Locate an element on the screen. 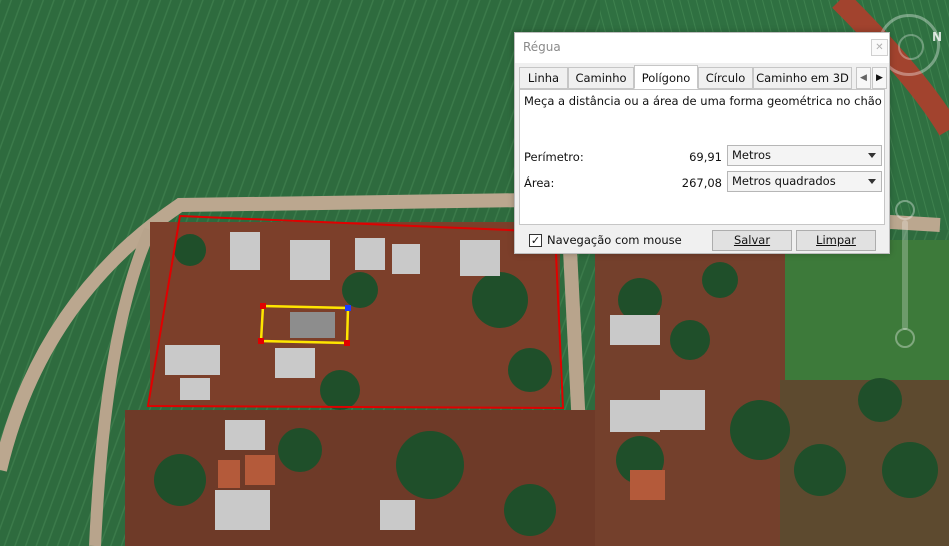  area-label: Área: is located at coordinates (539, 183).